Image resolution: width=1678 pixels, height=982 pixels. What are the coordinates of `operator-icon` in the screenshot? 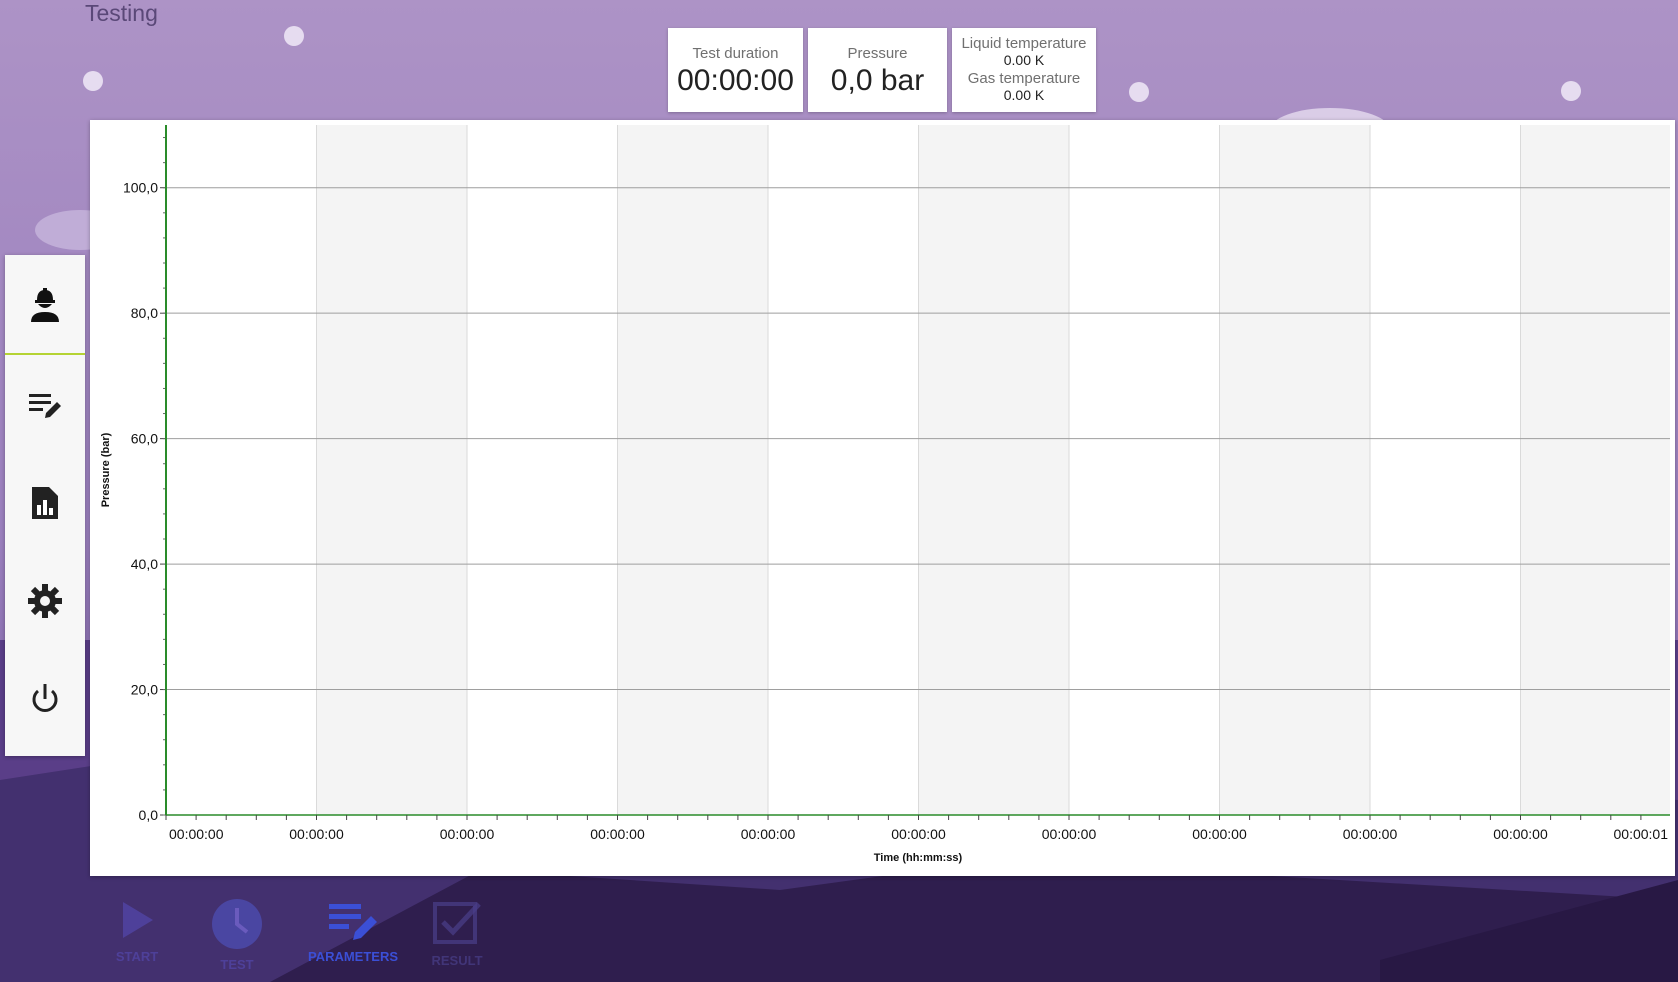 It's located at (45, 305).